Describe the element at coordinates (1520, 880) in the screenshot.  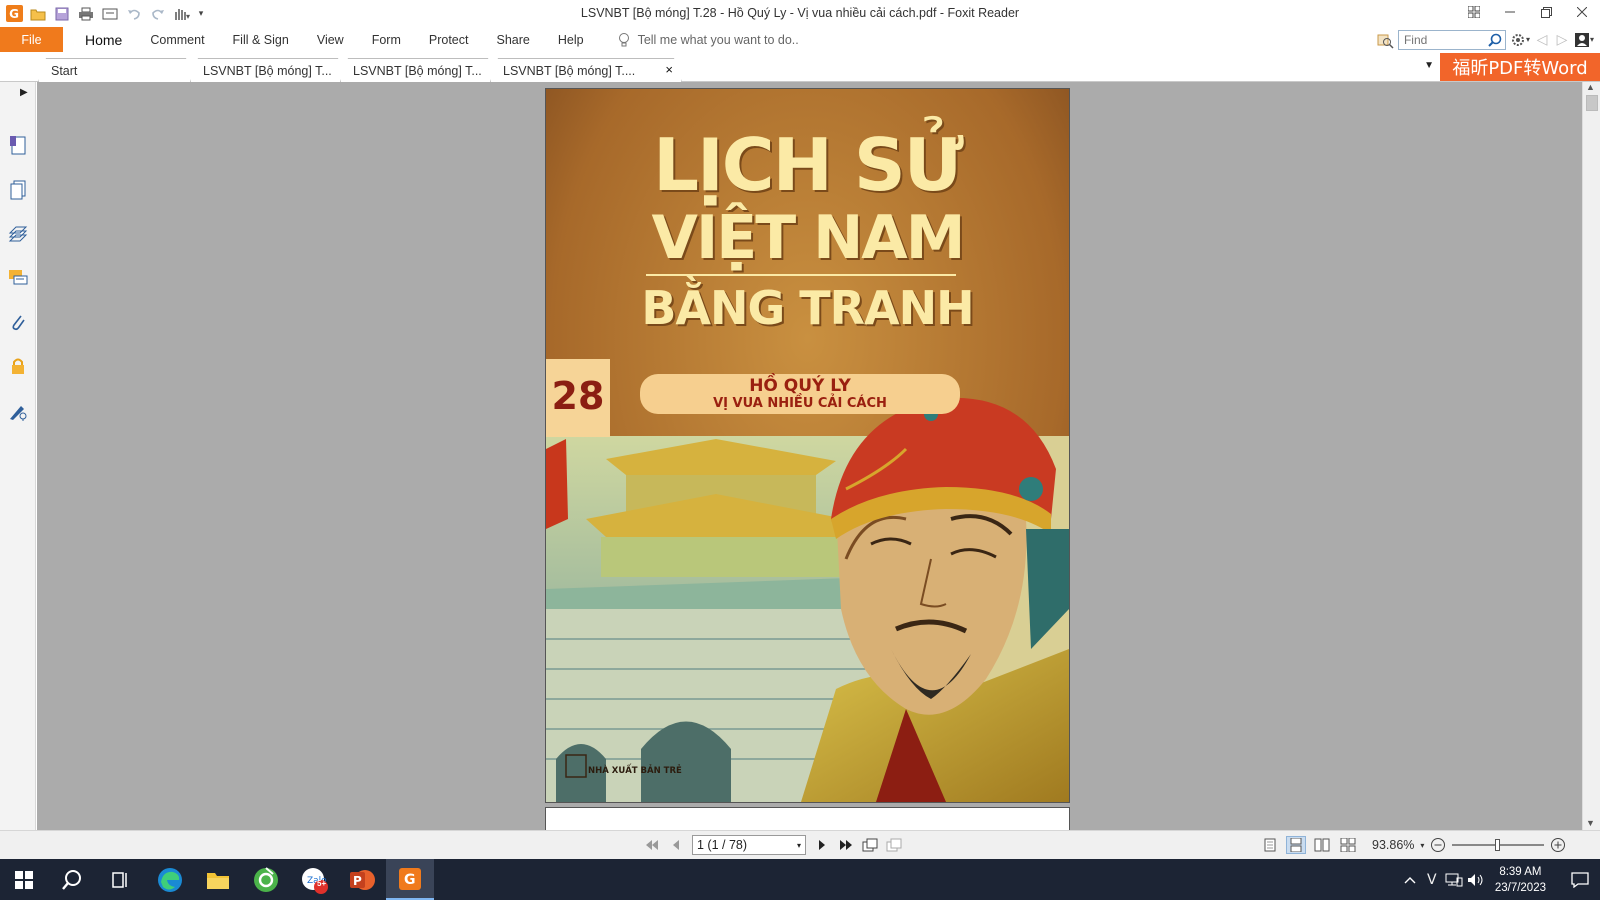
I see `system-clock: 8:39 AM 23/7/2023` at that location.